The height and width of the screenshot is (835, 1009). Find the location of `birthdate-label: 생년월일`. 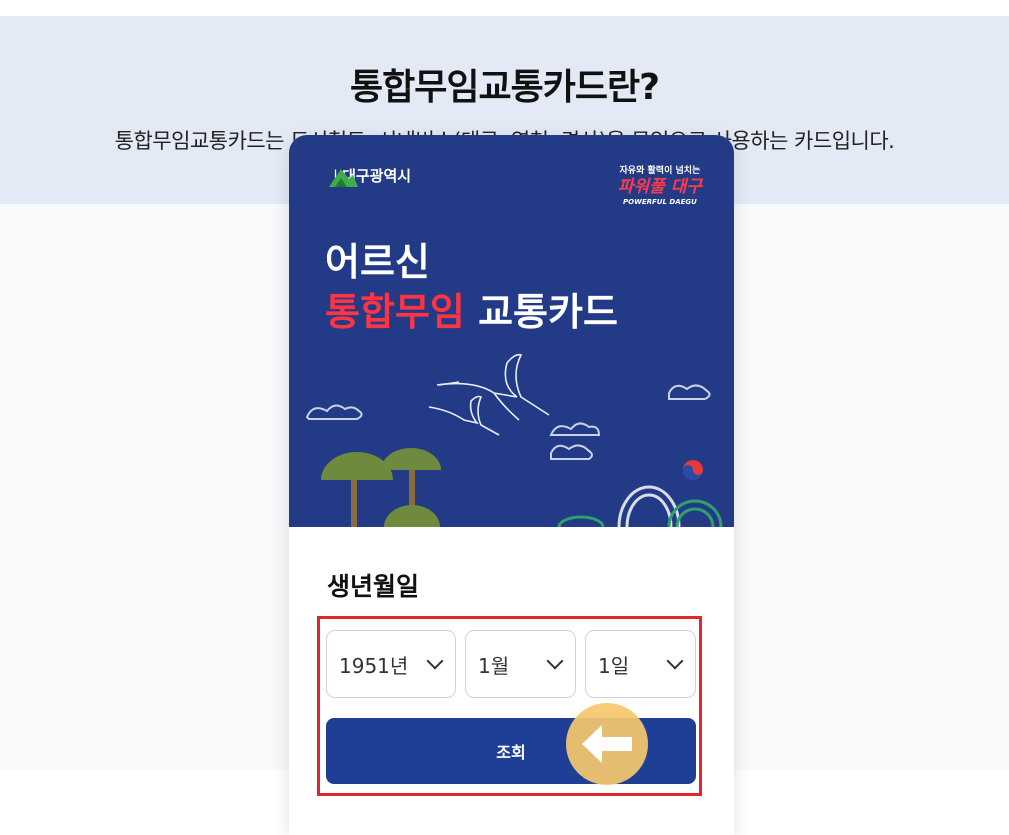

birthdate-label: 생년월일 is located at coordinates (373, 586).